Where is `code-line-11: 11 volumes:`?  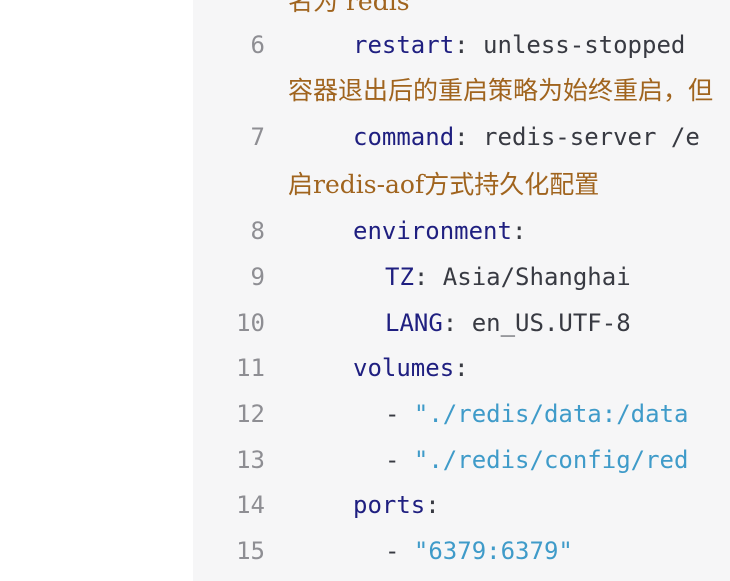 code-line-11: 11 volumes: is located at coordinates (461, 368).